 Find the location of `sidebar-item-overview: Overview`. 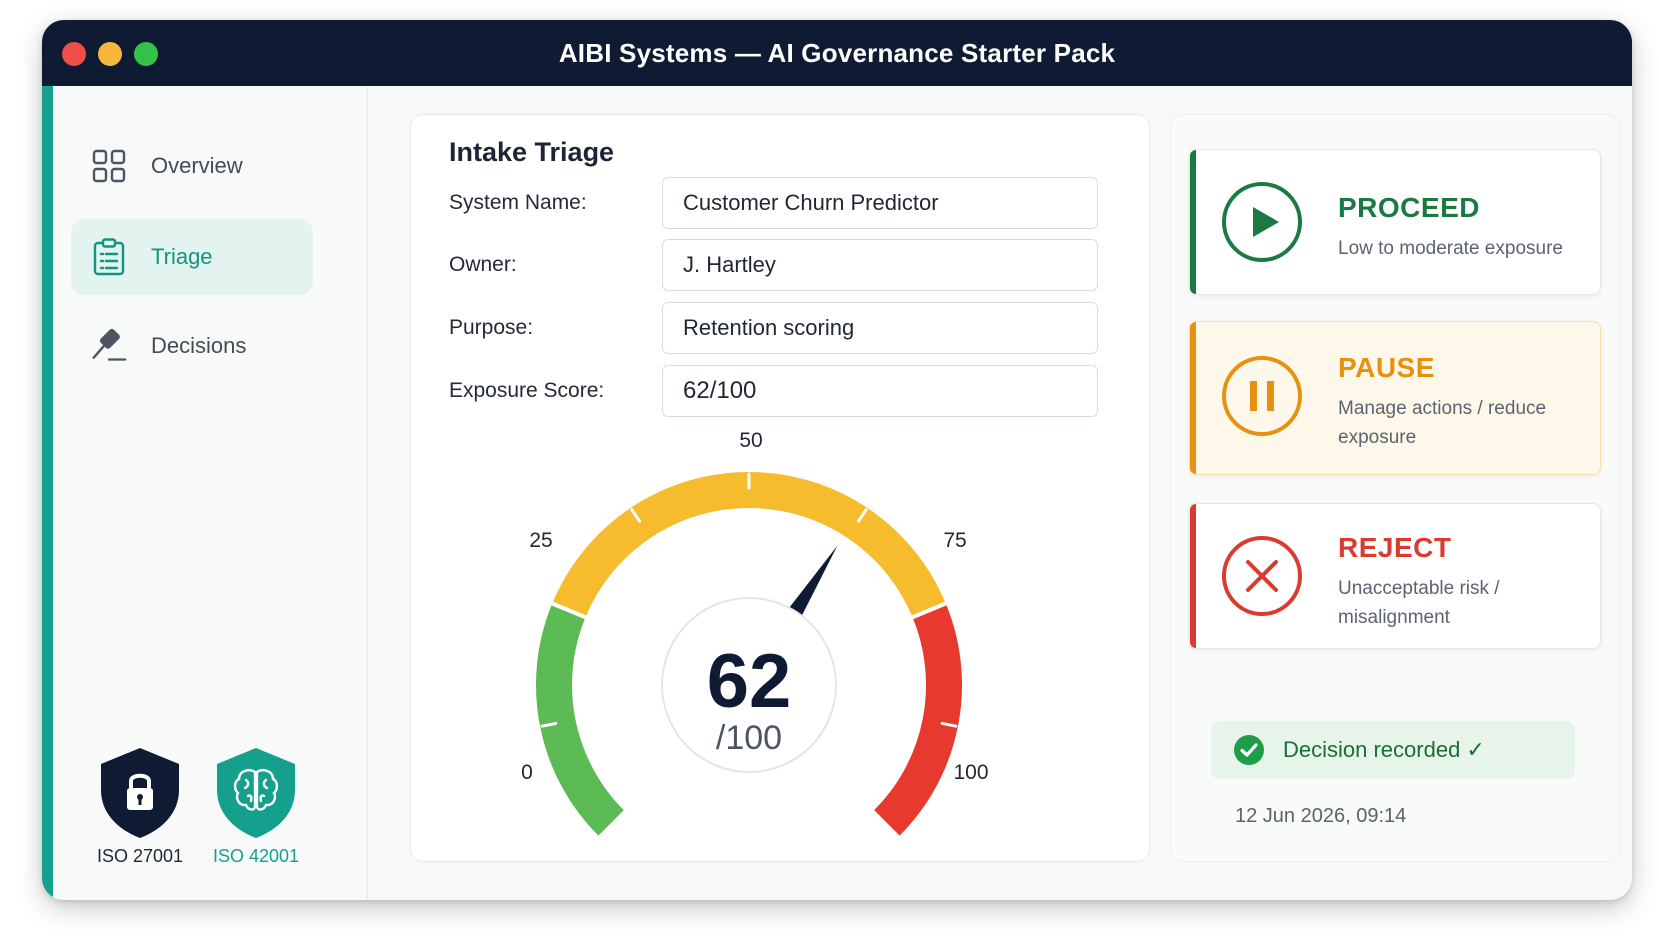

sidebar-item-overview: Overview is located at coordinates (192, 166).